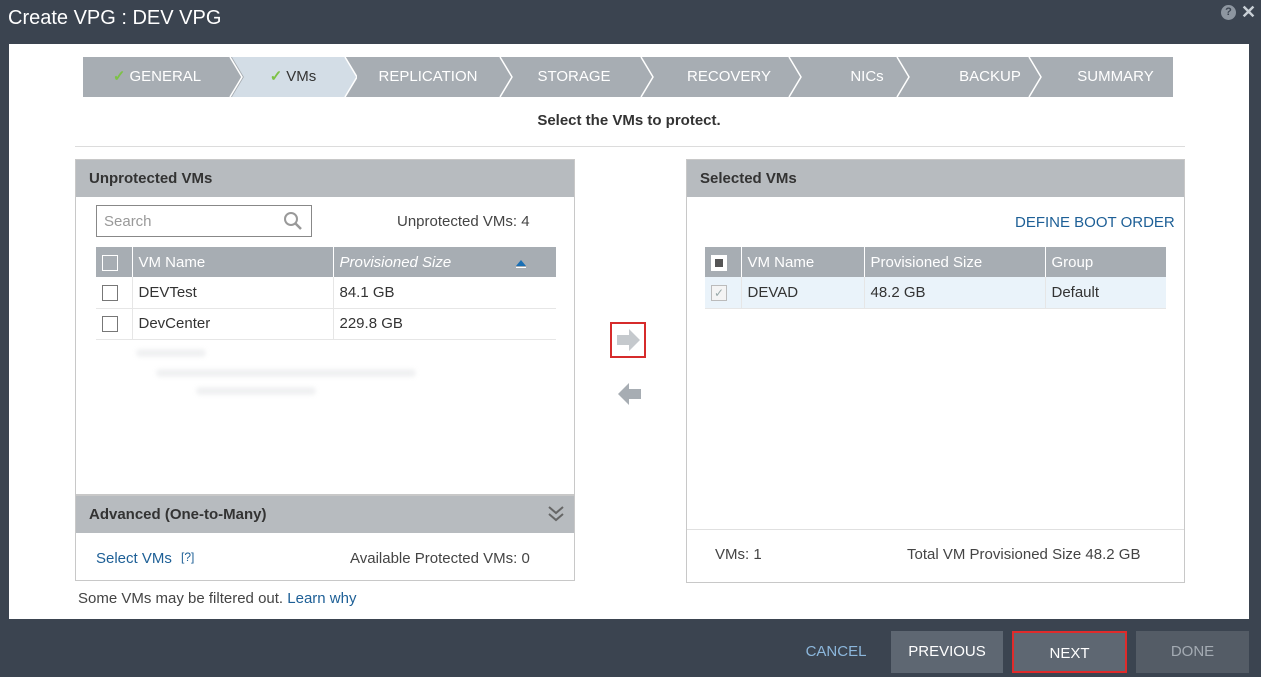 Image resolution: width=1261 pixels, height=677 pixels. I want to click on table-header: VM Name Provisioned Size, so click(326, 262).